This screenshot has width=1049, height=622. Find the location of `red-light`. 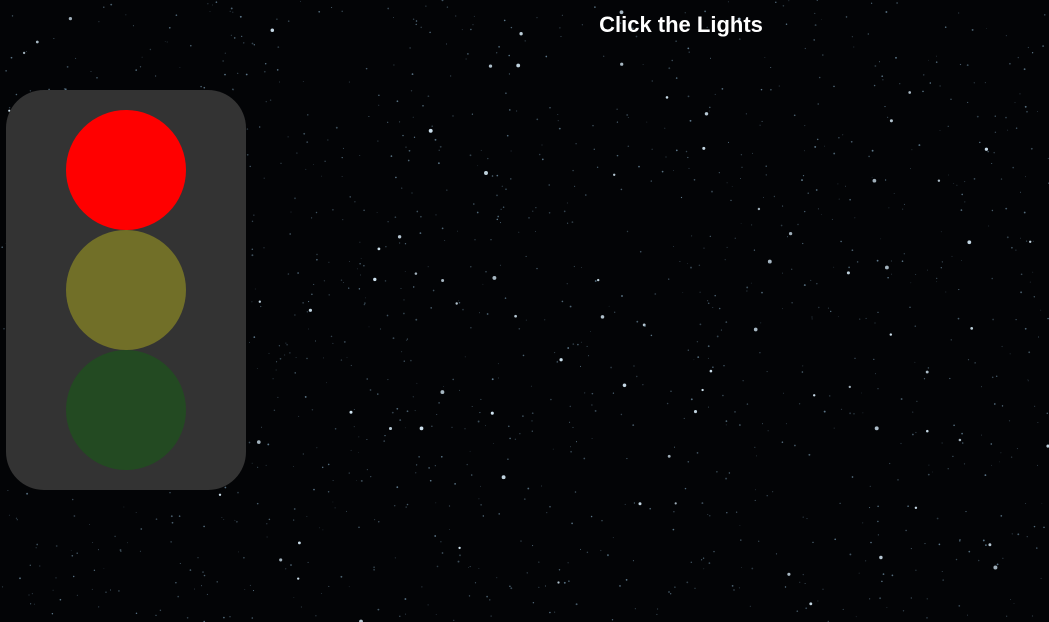

red-light is located at coordinates (126, 170).